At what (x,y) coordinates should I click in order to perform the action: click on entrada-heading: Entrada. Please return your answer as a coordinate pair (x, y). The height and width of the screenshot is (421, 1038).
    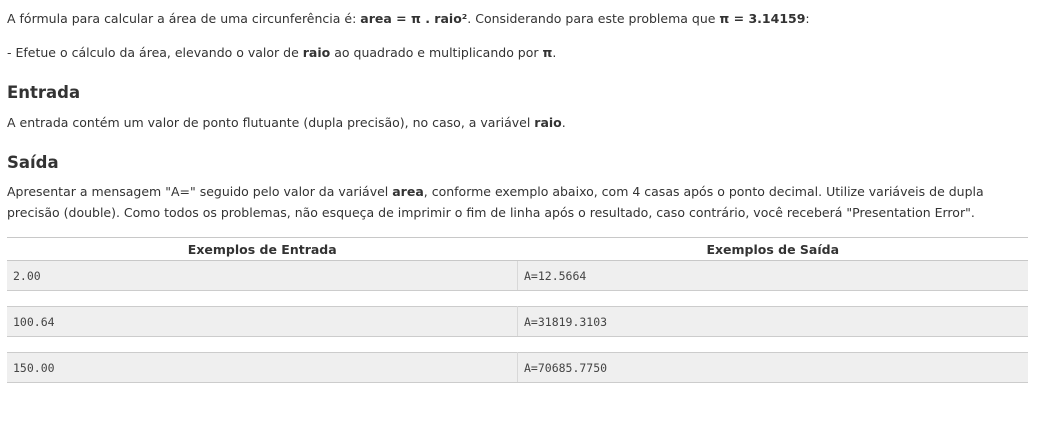
    Looking at the image, I should click on (44, 92).